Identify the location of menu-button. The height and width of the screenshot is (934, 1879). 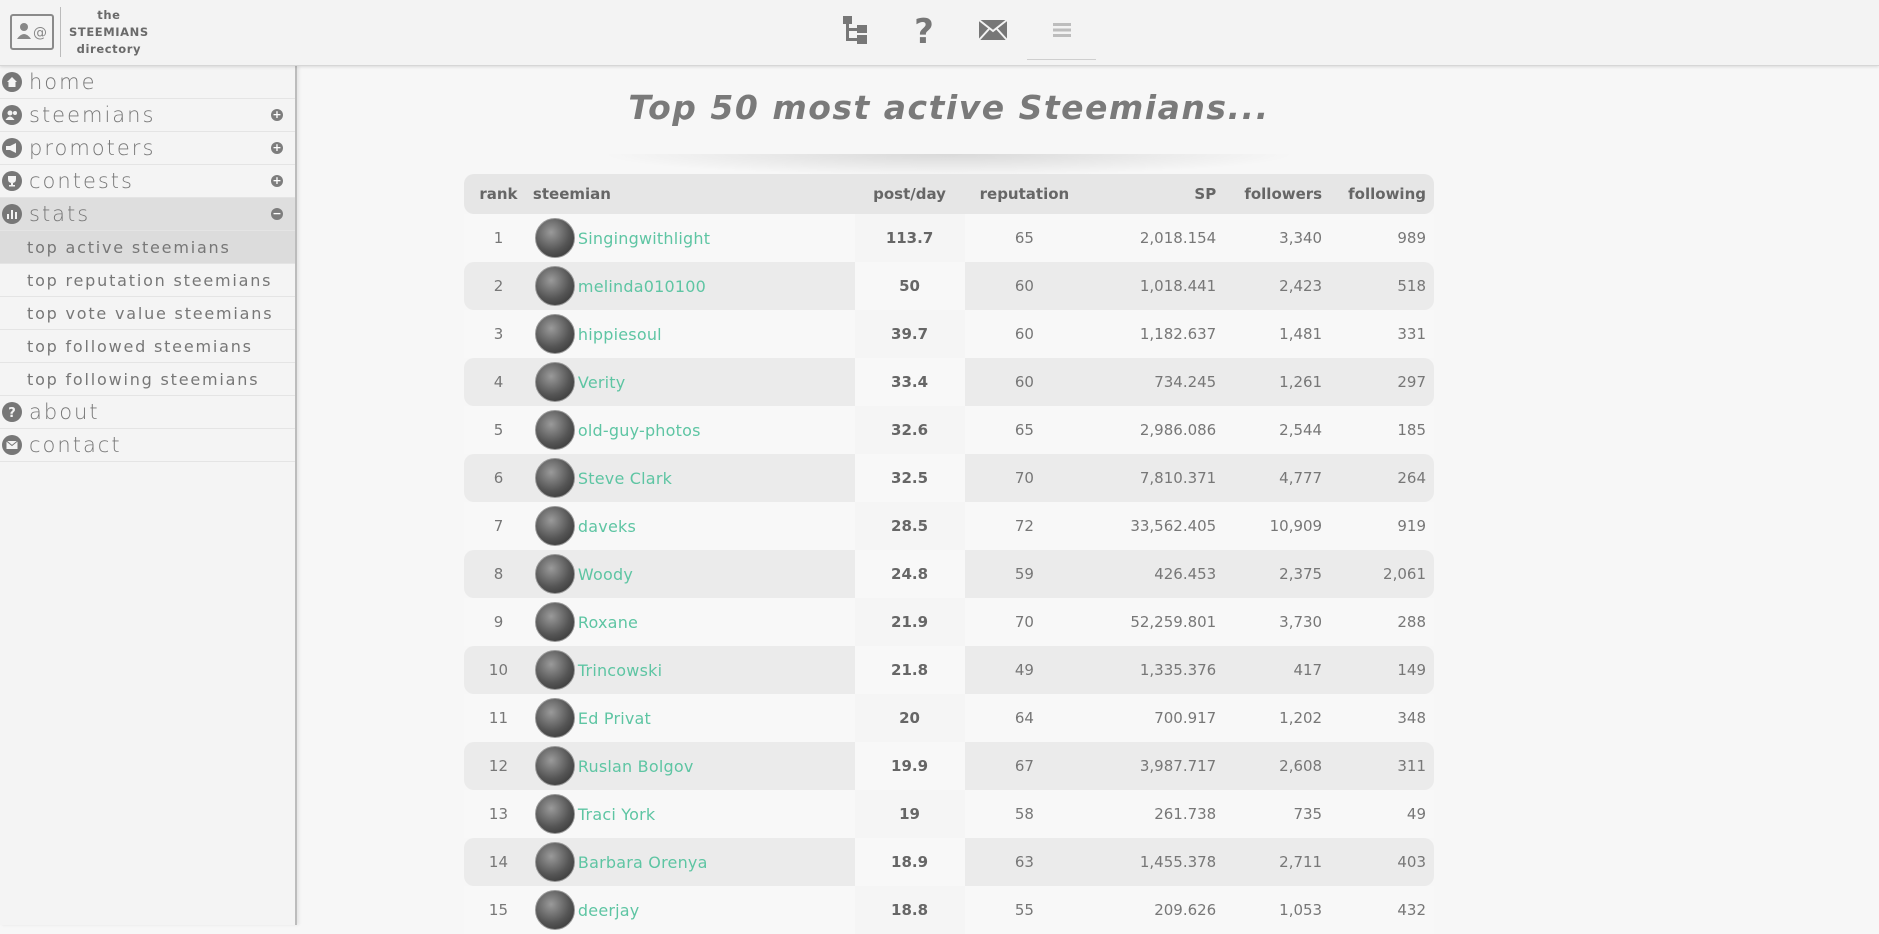
(1061, 30).